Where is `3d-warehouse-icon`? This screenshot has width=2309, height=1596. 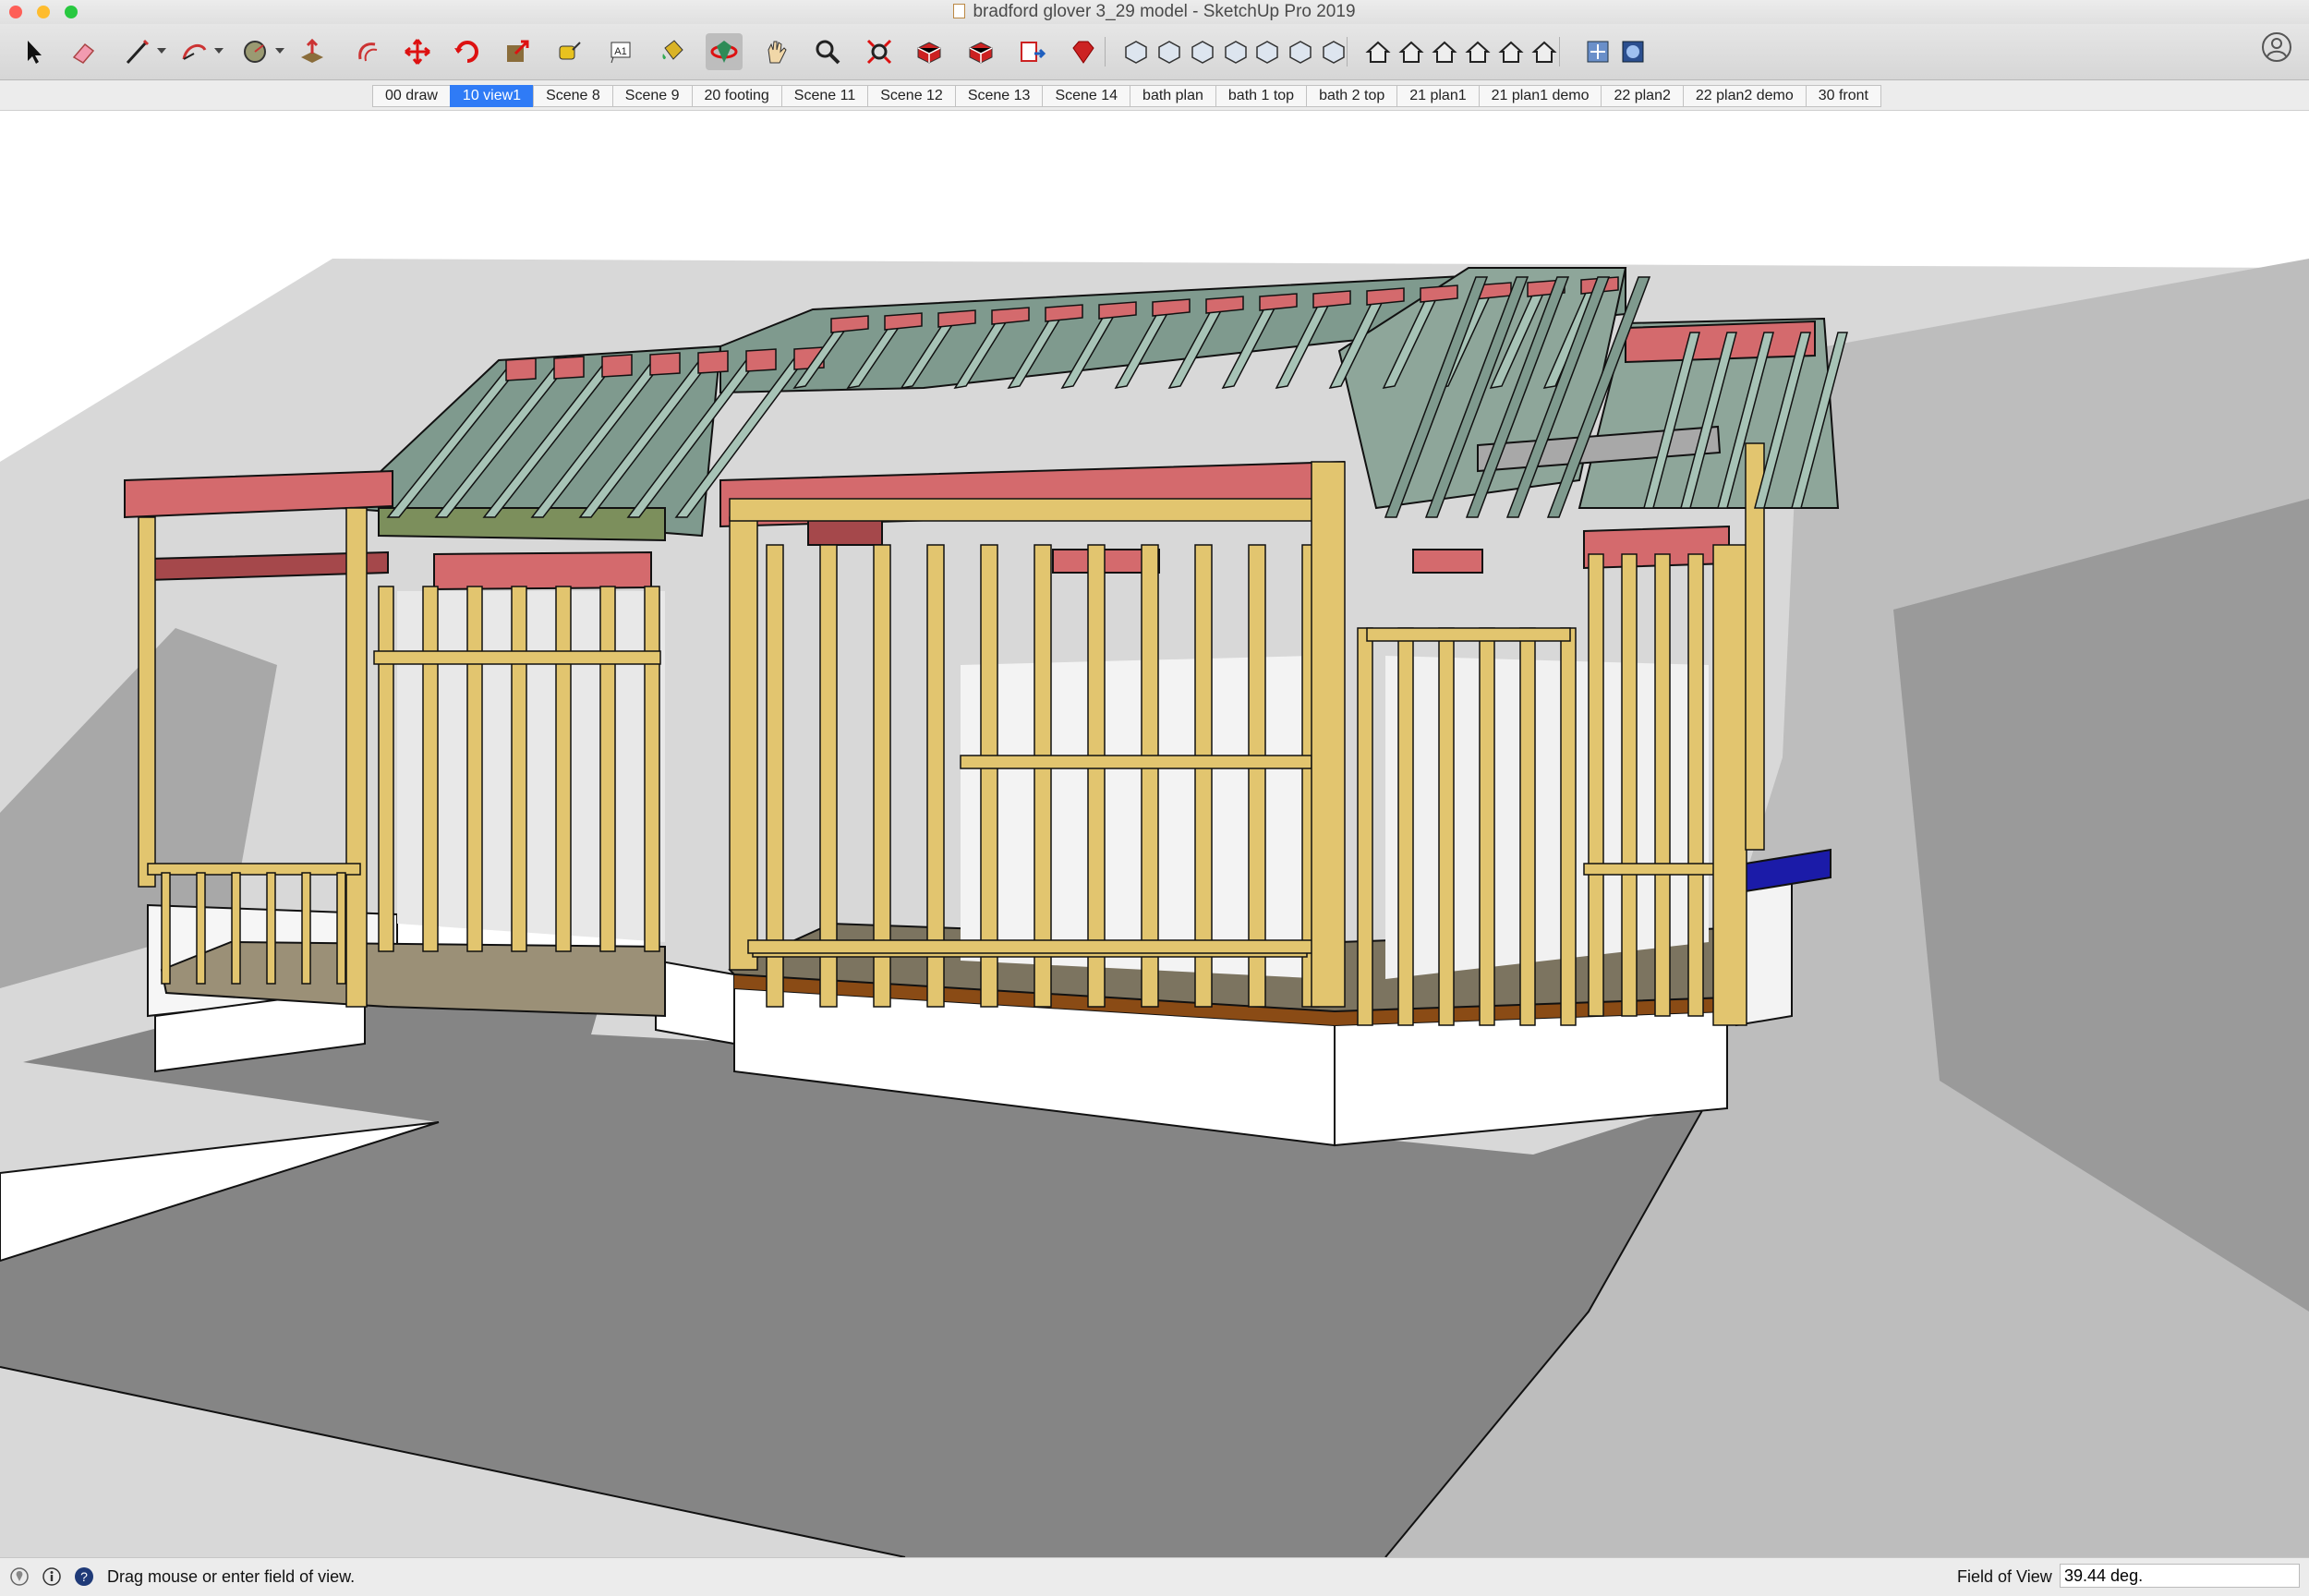
3d-warehouse-icon is located at coordinates (930, 51).